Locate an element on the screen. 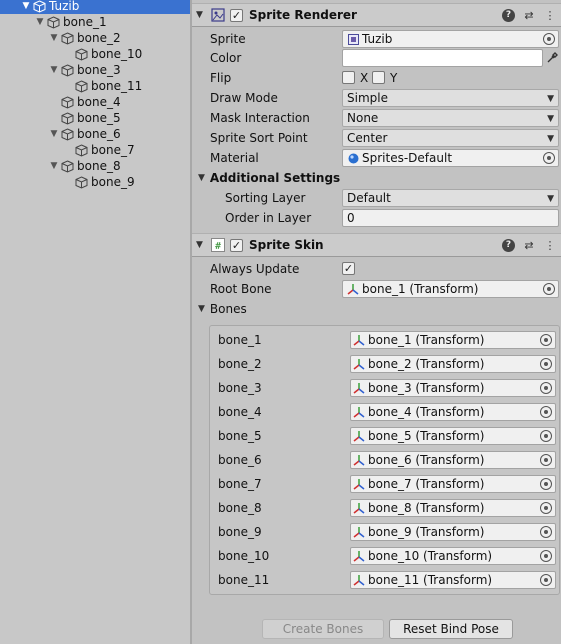  flip-x-label: X is located at coordinates (364, 78).